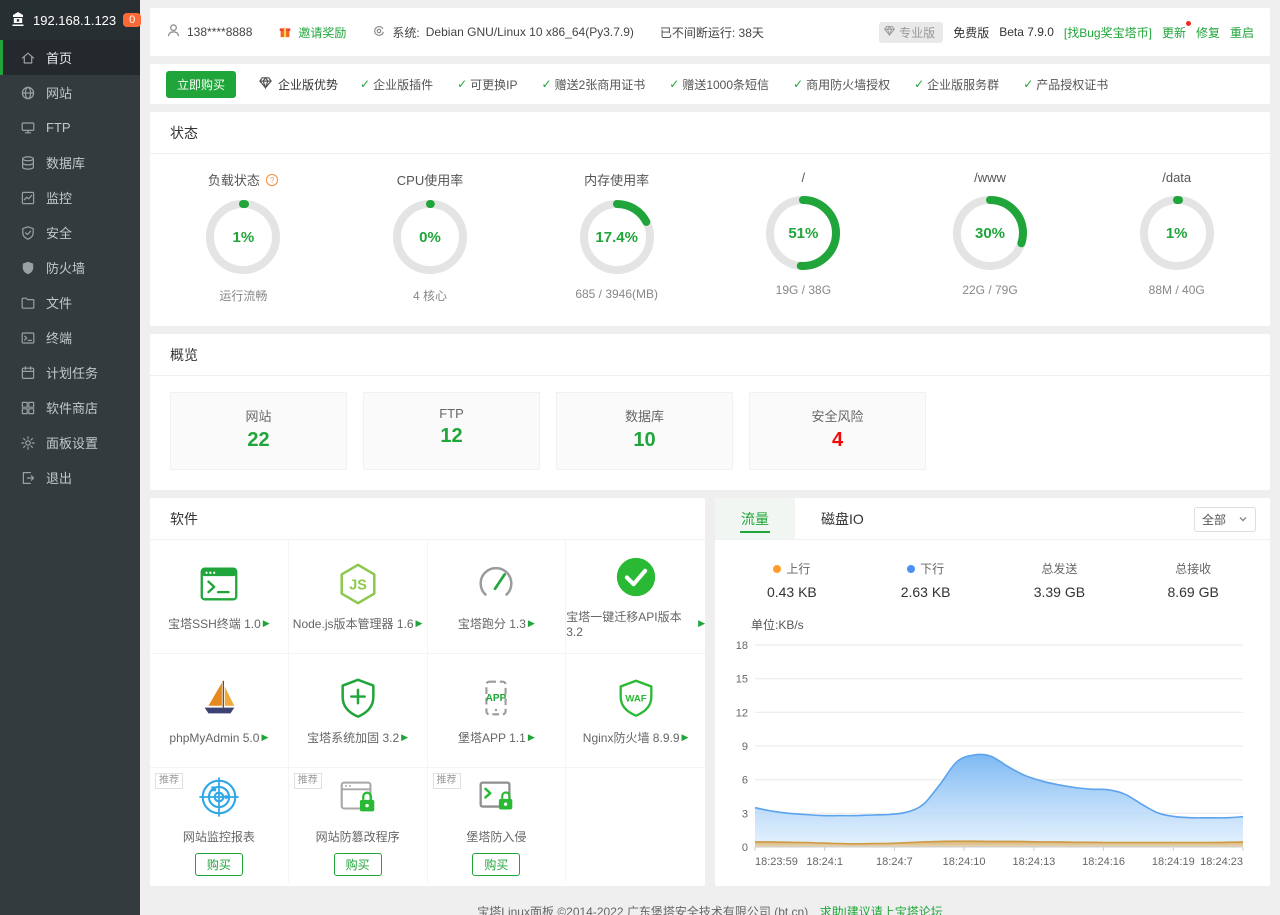  I want to click on legend-value: 3.39 GB, so click(1059, 592).